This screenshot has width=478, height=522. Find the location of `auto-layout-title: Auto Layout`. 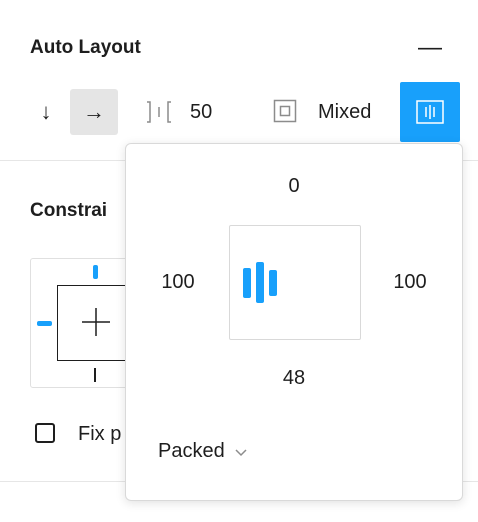

auto-layout-title: Auto Layout is located at coordinates (85, 47).